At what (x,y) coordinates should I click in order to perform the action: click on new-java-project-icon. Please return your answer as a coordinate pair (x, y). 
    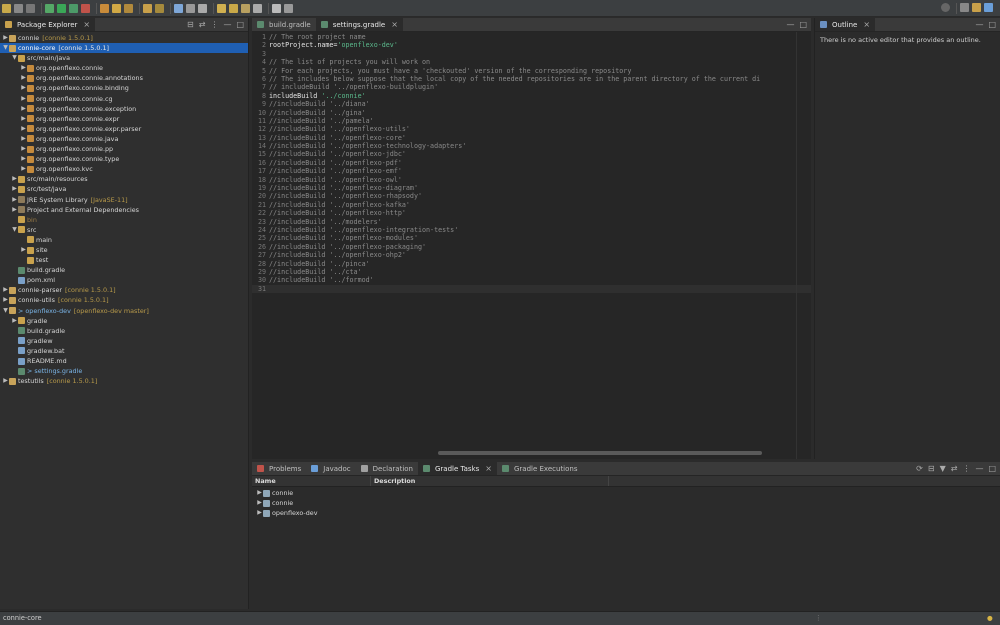
    Looking at the image, I should click on (104, 8).